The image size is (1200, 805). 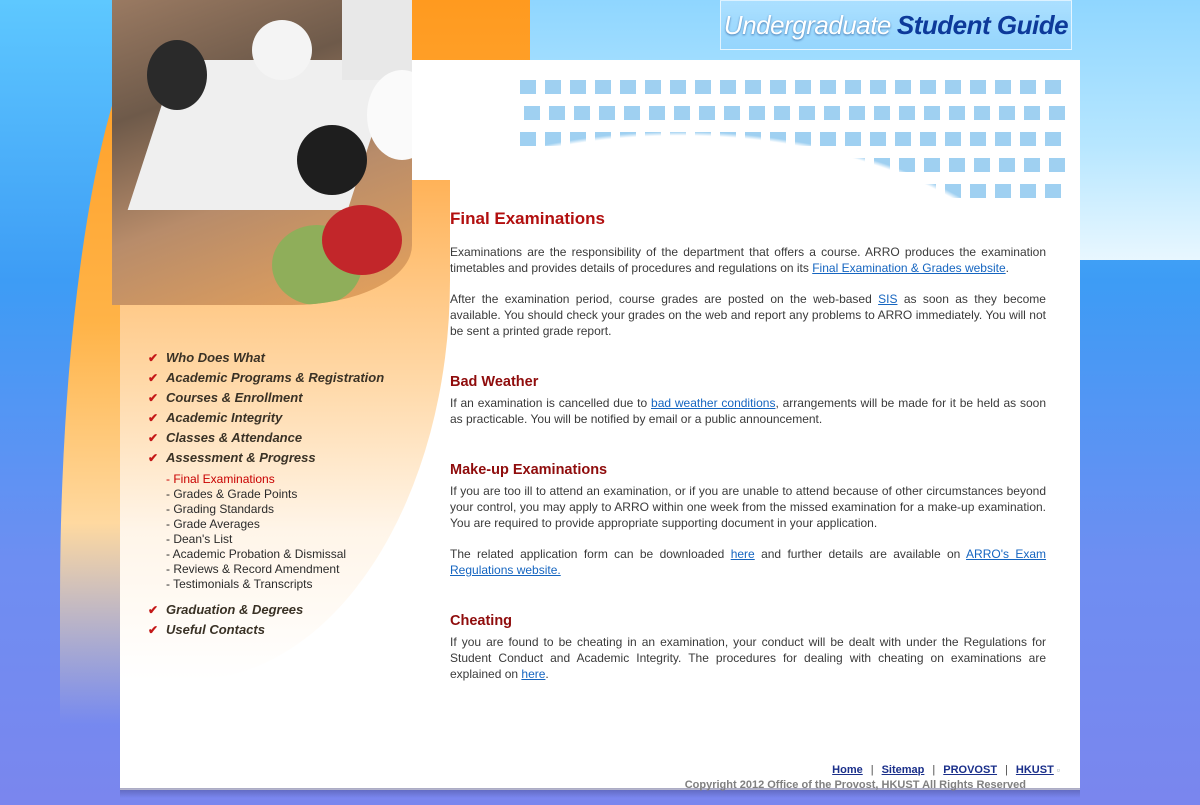 What do you see at coordinates (887, 299) in the screenshot?
I see `sis-link: SIS` at bounding box center [887, 299].